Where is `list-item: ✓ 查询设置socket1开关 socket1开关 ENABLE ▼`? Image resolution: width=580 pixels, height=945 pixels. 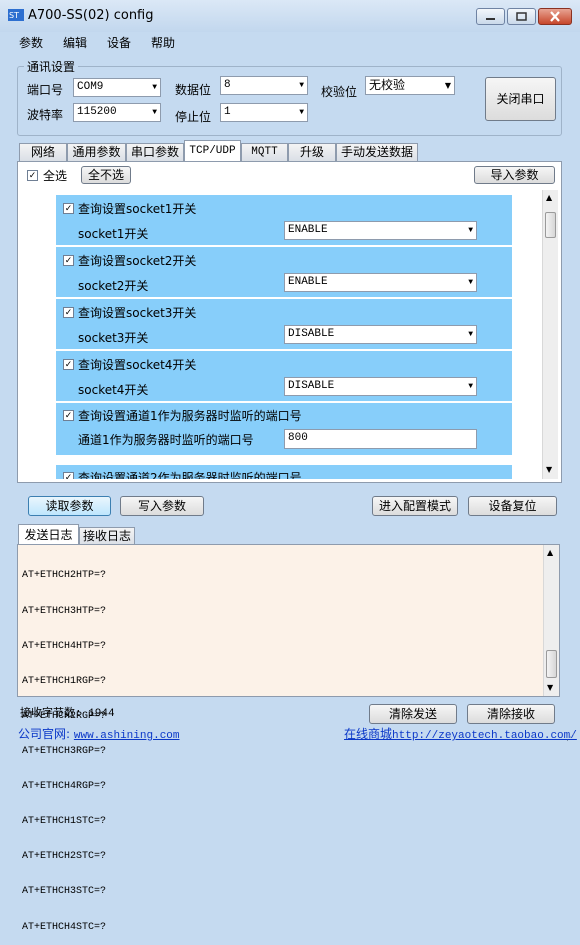
list-item: ✓ 查询设置socket1开关 socket1开关 ENABLE ▼ is located at coordinates (284, 220).